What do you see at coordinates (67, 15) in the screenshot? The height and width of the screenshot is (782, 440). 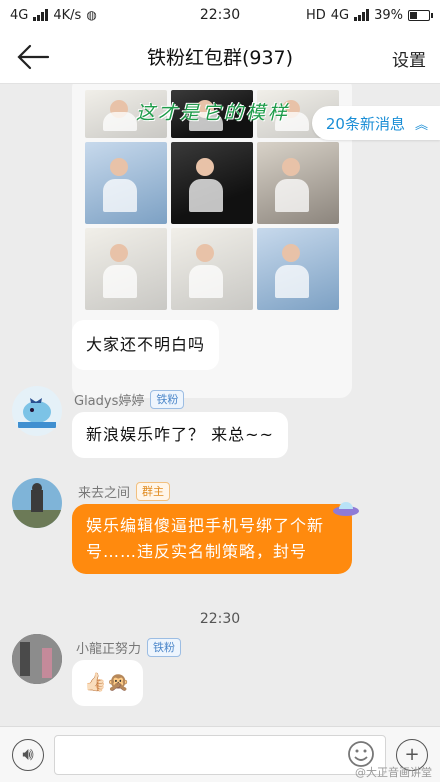 I see `network-speed: 4K/s` at bounding box center [67, 15].